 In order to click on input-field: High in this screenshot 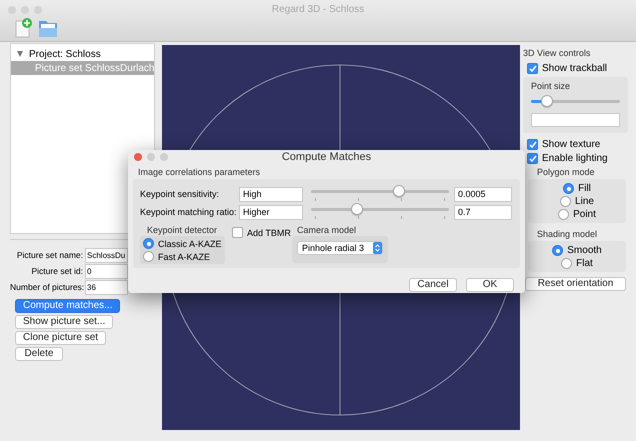, I will do `click(271, 194)`.